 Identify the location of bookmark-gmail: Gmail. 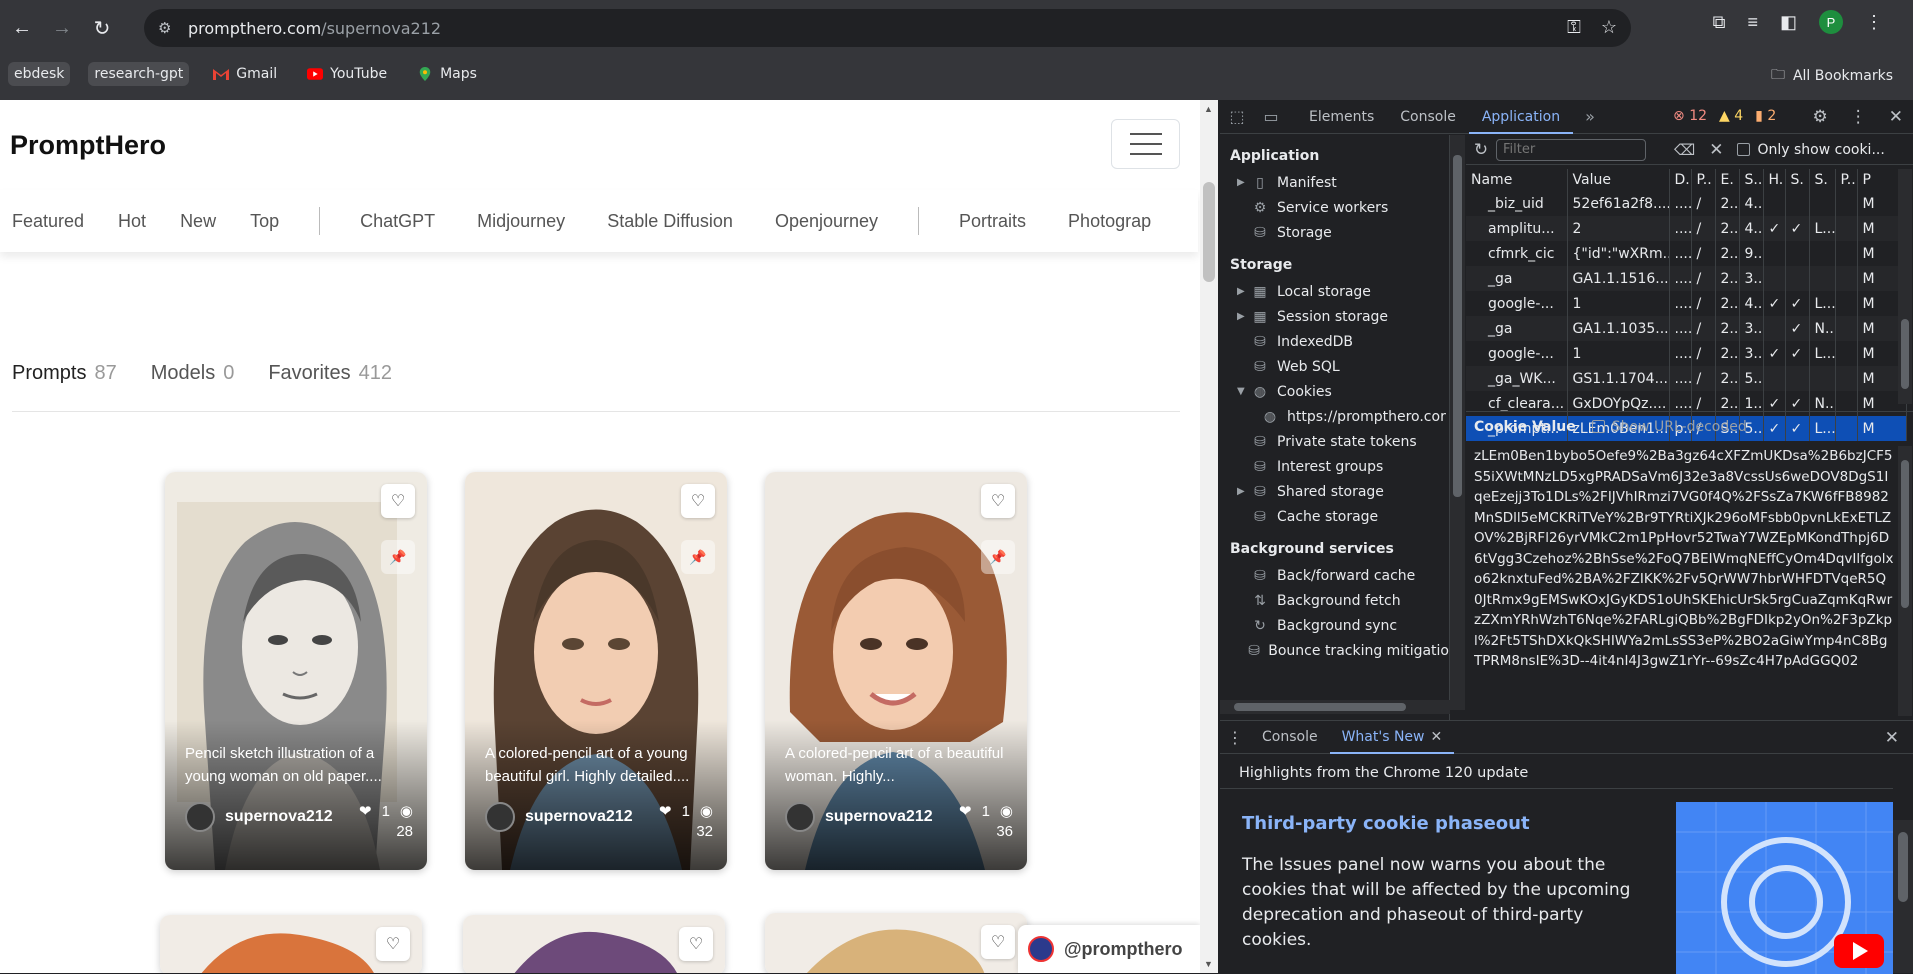
(245, 74).